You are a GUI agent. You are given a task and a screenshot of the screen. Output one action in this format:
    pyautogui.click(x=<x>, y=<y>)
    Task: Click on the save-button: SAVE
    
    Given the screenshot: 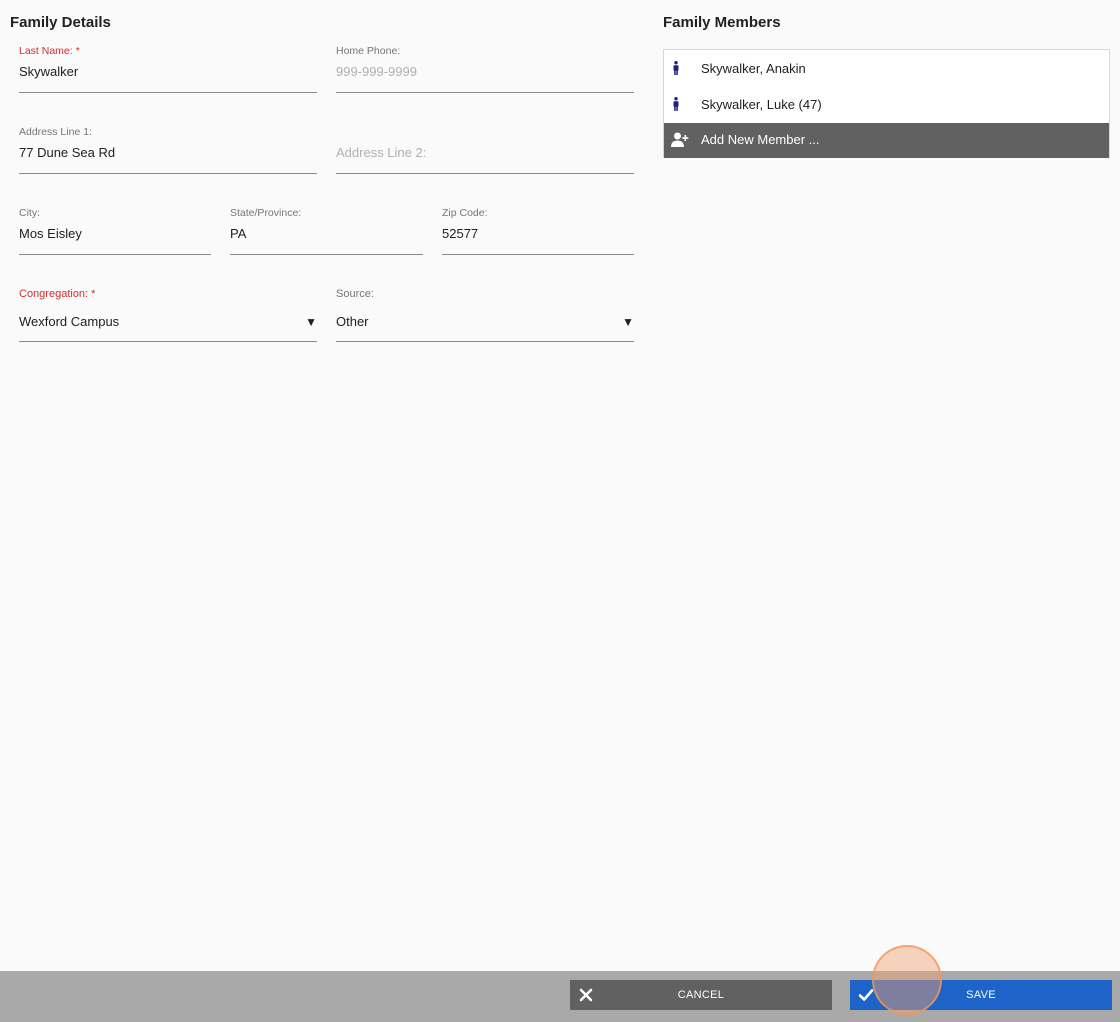 What is the action you would take?
    pyautogui.click(x=981, y=995)
    